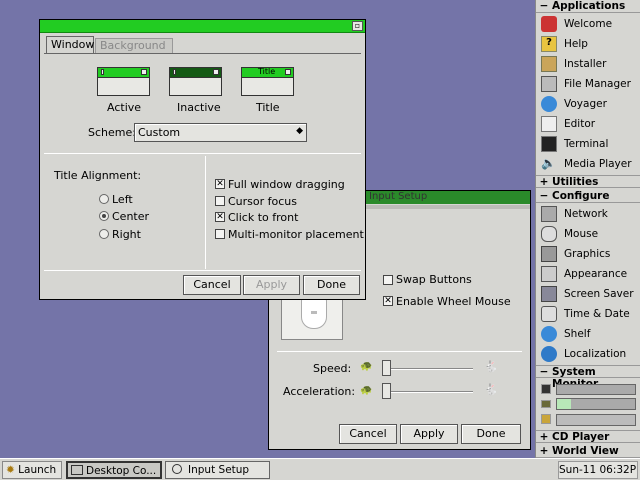 The width and height of the screenshot is (640, 480). What do you see at coordinates (220, 217) in the screenshot?
I see `click-to-front-checkbox: ✕` at bounding box center [220, 217].